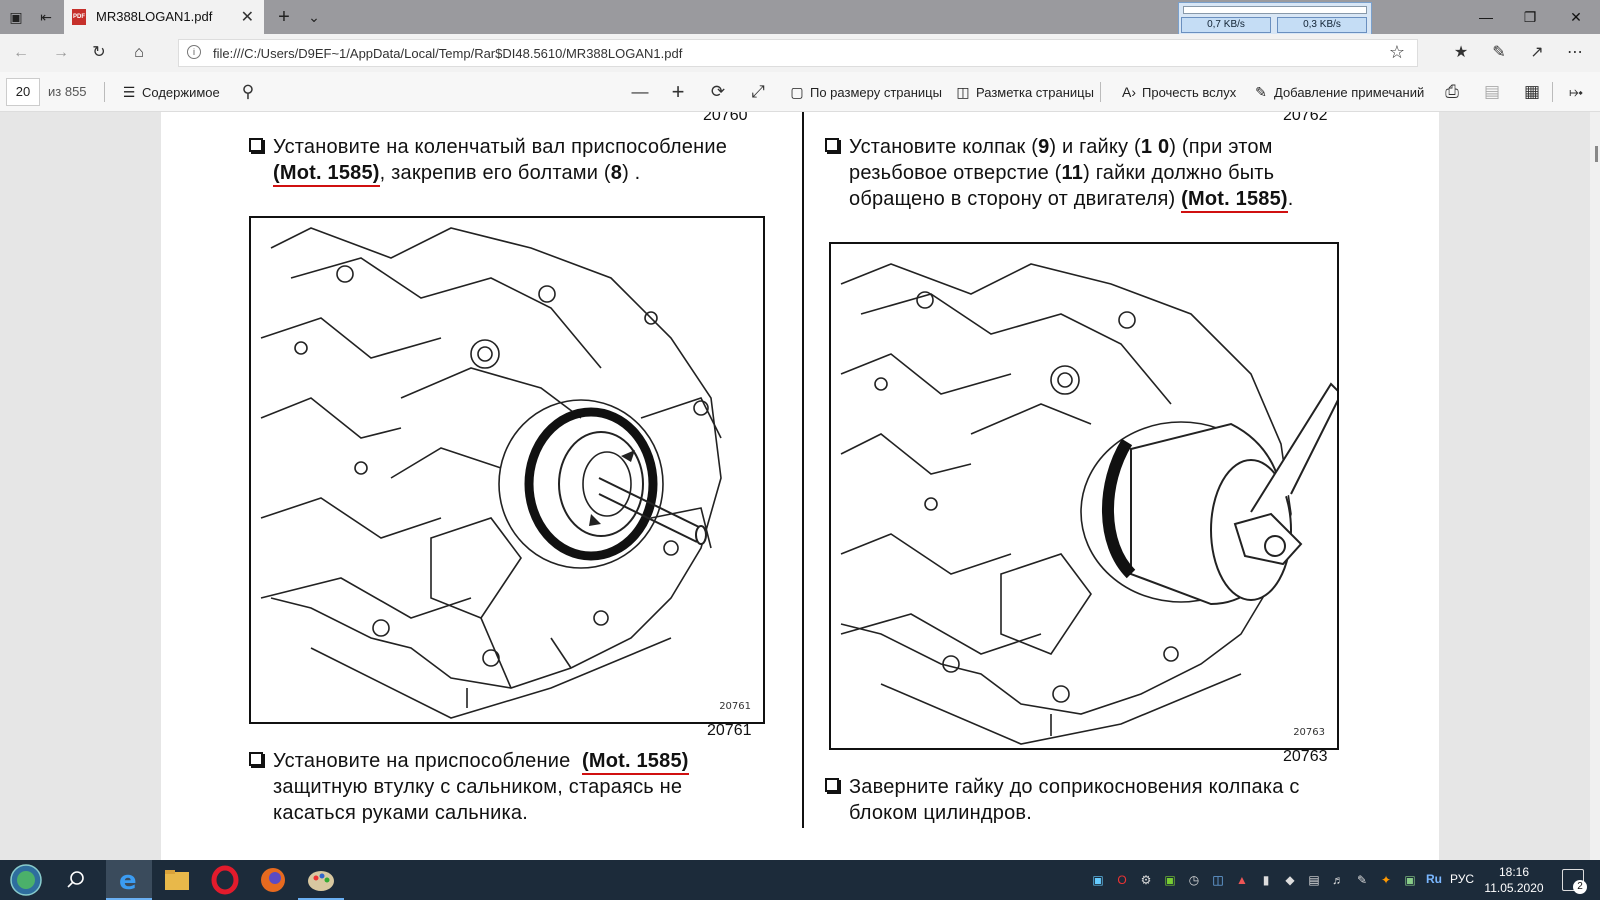  What do you see at coordinates (1266, 880) in the screenshot?
I see `tray-usb-icon: ▮` at bounding box center [1266, 880].